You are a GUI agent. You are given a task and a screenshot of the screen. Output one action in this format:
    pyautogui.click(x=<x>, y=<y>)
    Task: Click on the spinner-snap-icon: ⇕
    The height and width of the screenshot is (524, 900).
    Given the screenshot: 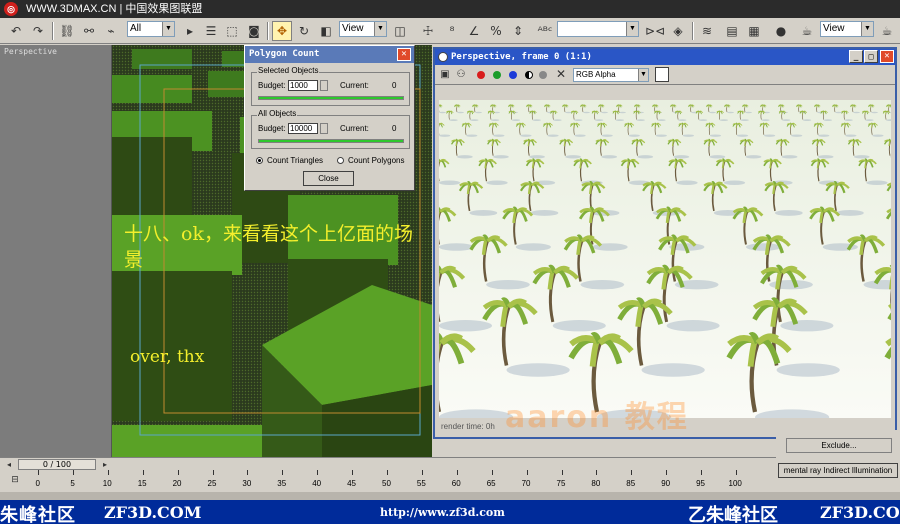 What is the action you would take?
    pyautogui.click(x=518, y=31)
    